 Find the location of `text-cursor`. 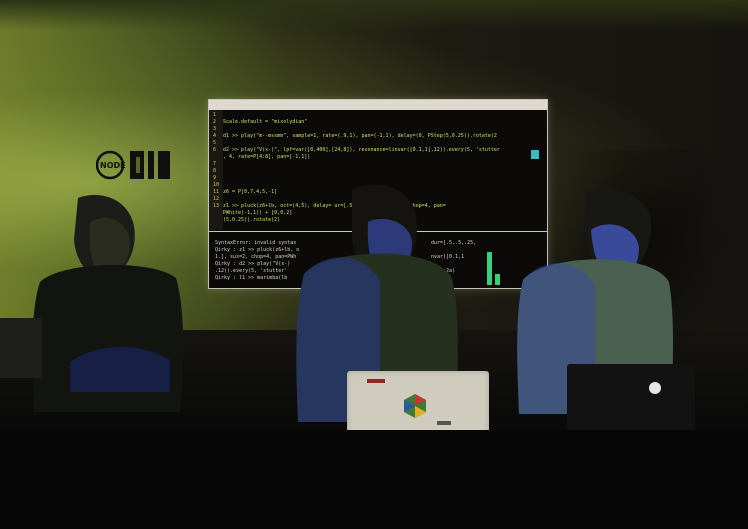

text-cursor is located at coordinates (535, 154).